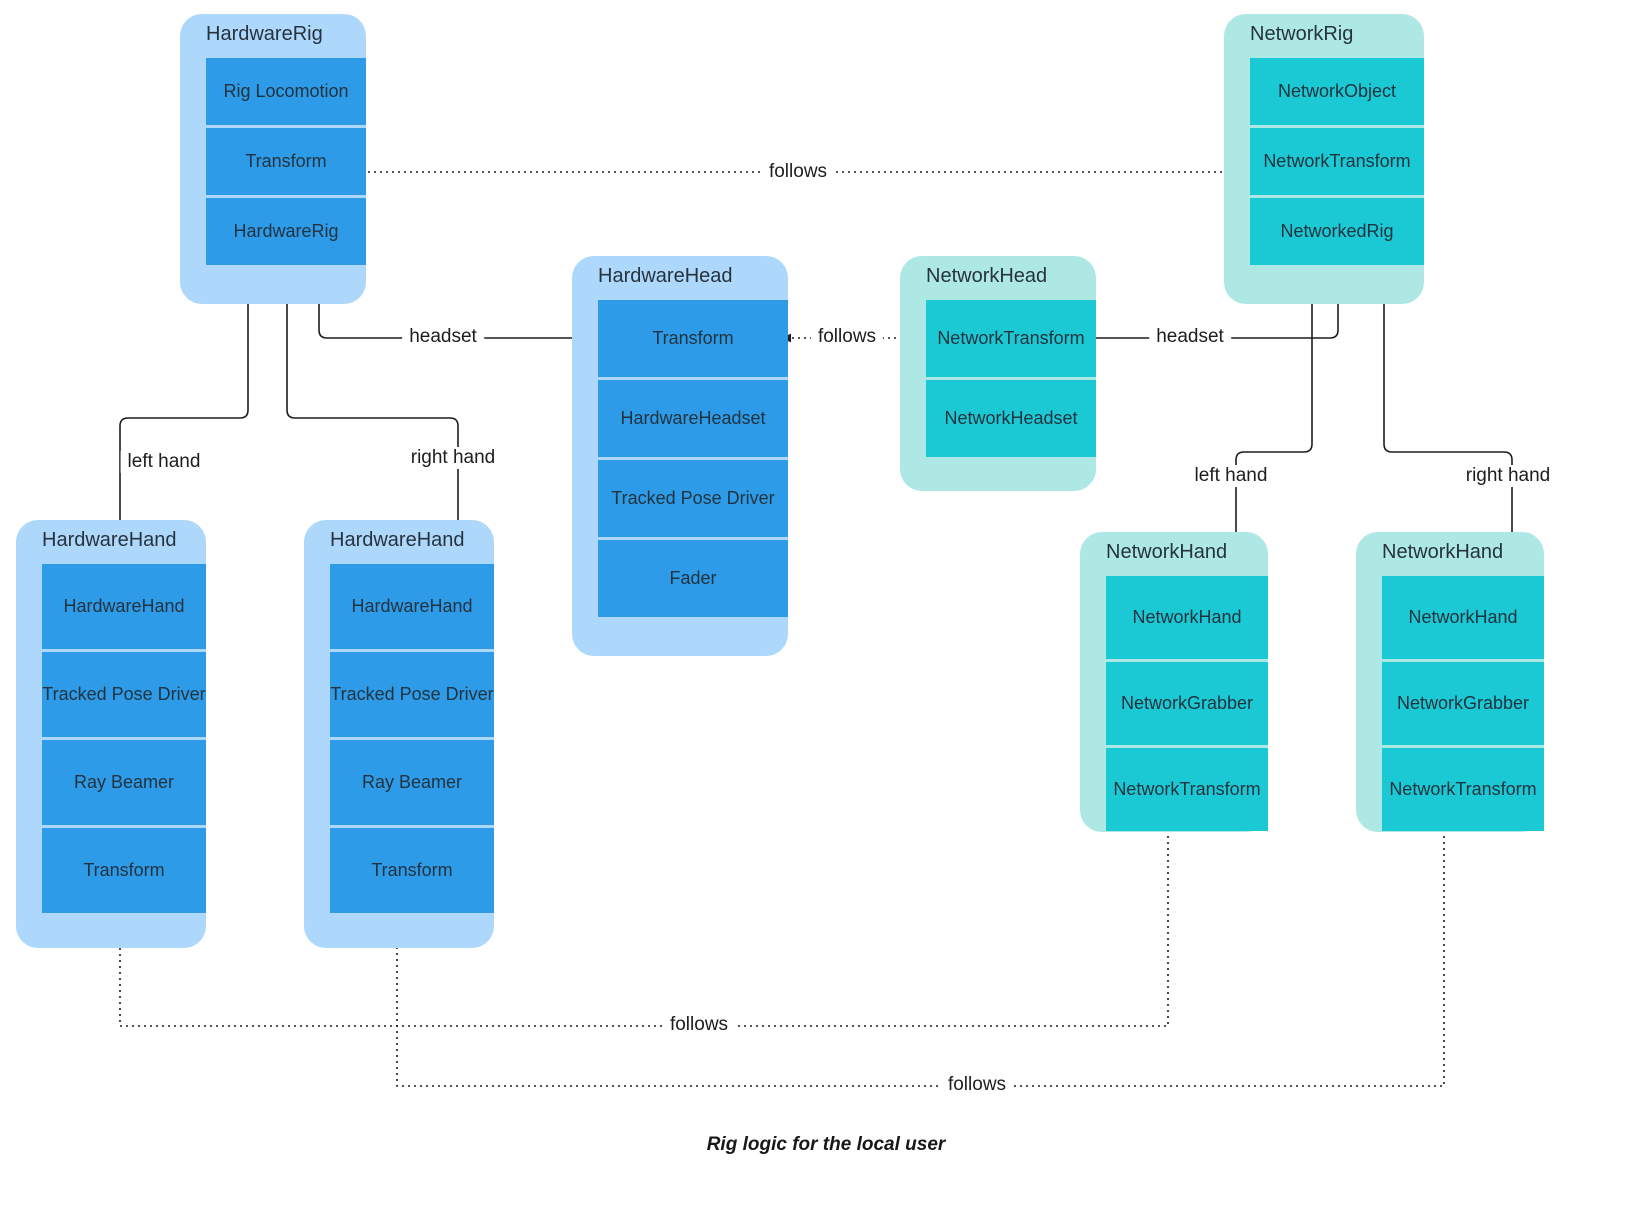  I want to click on component-list-hardware-rig: Rig Locomotion Transform HardwareRig, so click(286, 163).